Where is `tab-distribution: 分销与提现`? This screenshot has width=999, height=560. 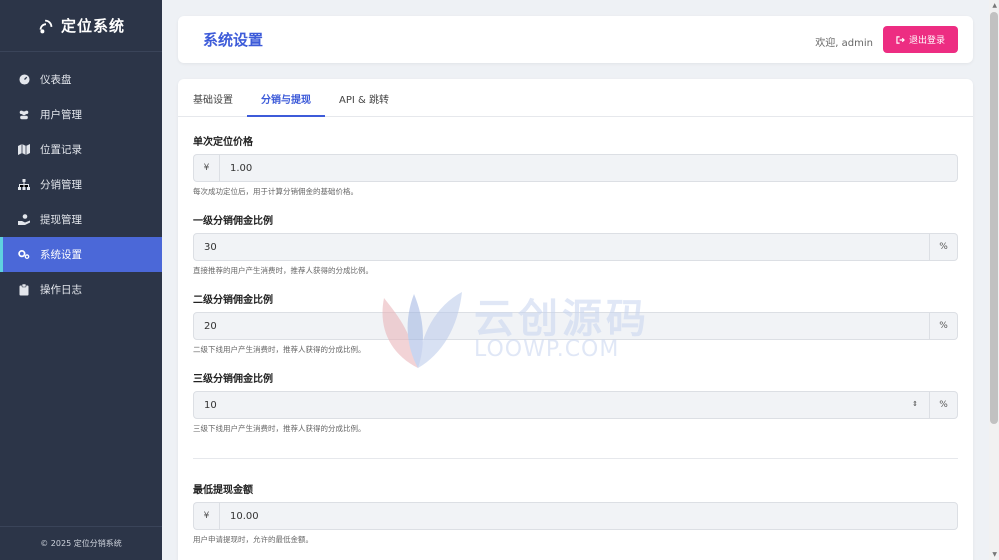 tab-distribution: 分销与提现 is located at coordinates (286, 98).